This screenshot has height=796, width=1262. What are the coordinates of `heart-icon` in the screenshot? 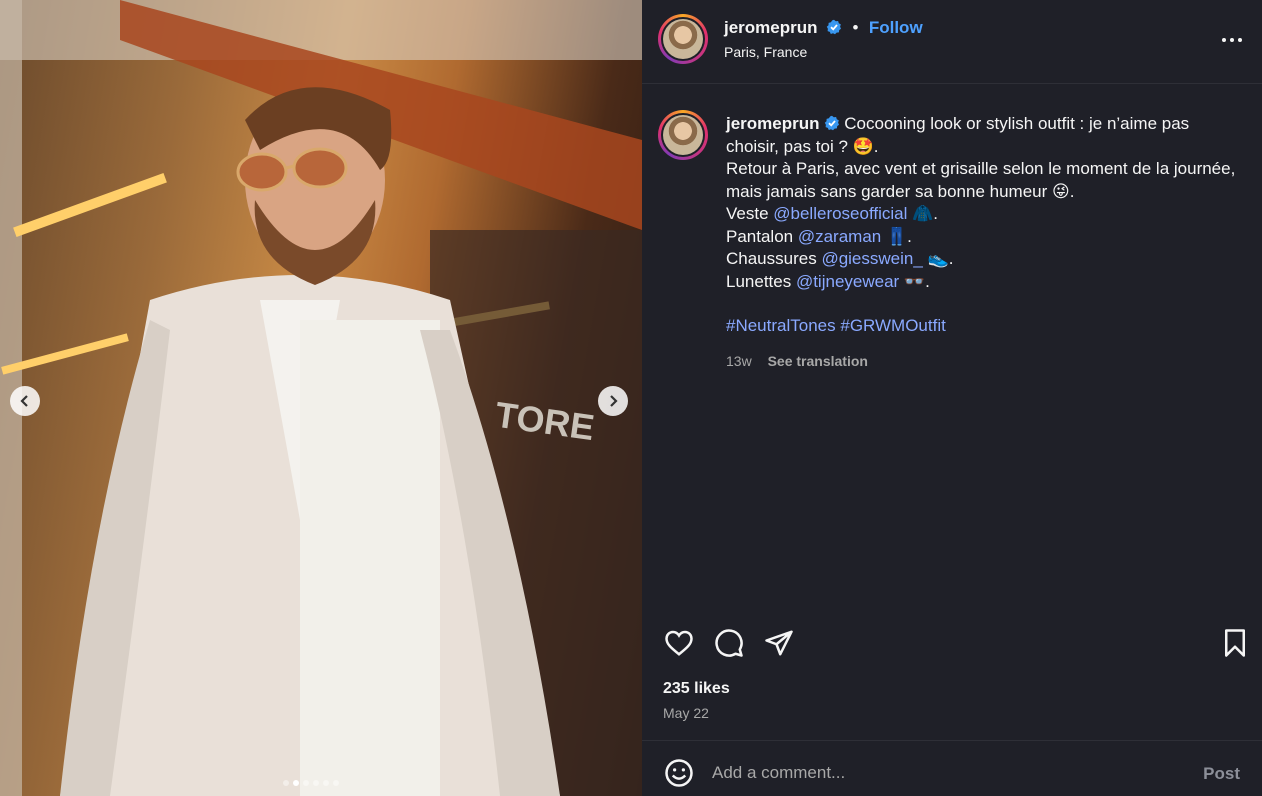 It's located at (679, 643).